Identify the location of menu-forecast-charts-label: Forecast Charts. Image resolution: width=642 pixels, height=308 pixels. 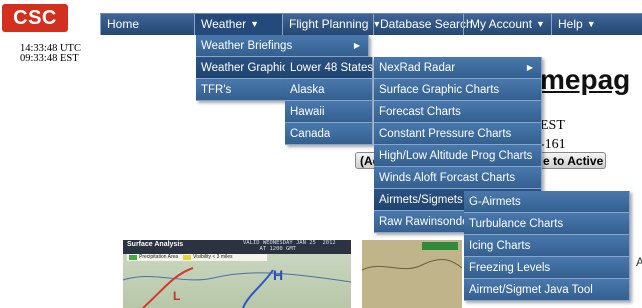
(420, 112).